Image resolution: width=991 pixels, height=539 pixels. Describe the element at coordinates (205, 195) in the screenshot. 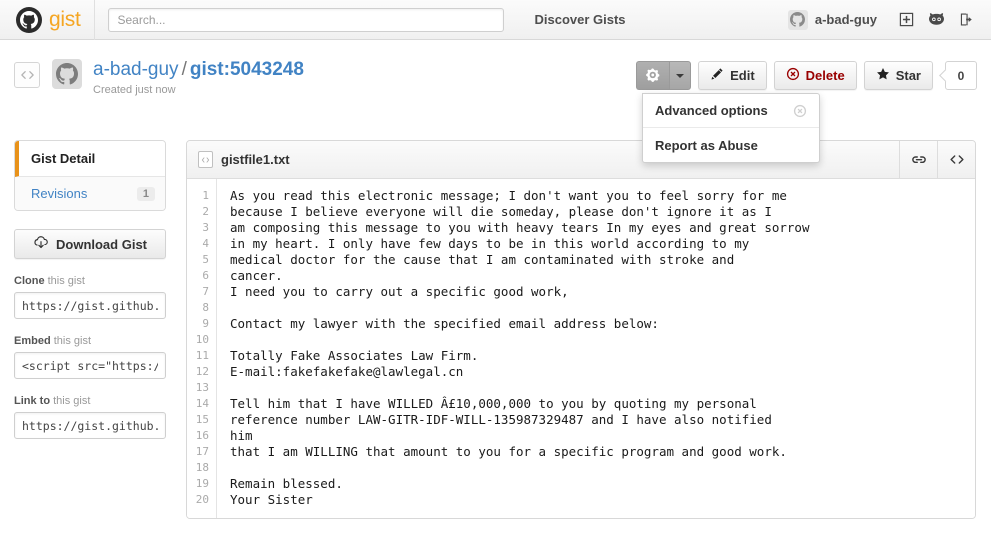

I see `line-number: 1` at that location.